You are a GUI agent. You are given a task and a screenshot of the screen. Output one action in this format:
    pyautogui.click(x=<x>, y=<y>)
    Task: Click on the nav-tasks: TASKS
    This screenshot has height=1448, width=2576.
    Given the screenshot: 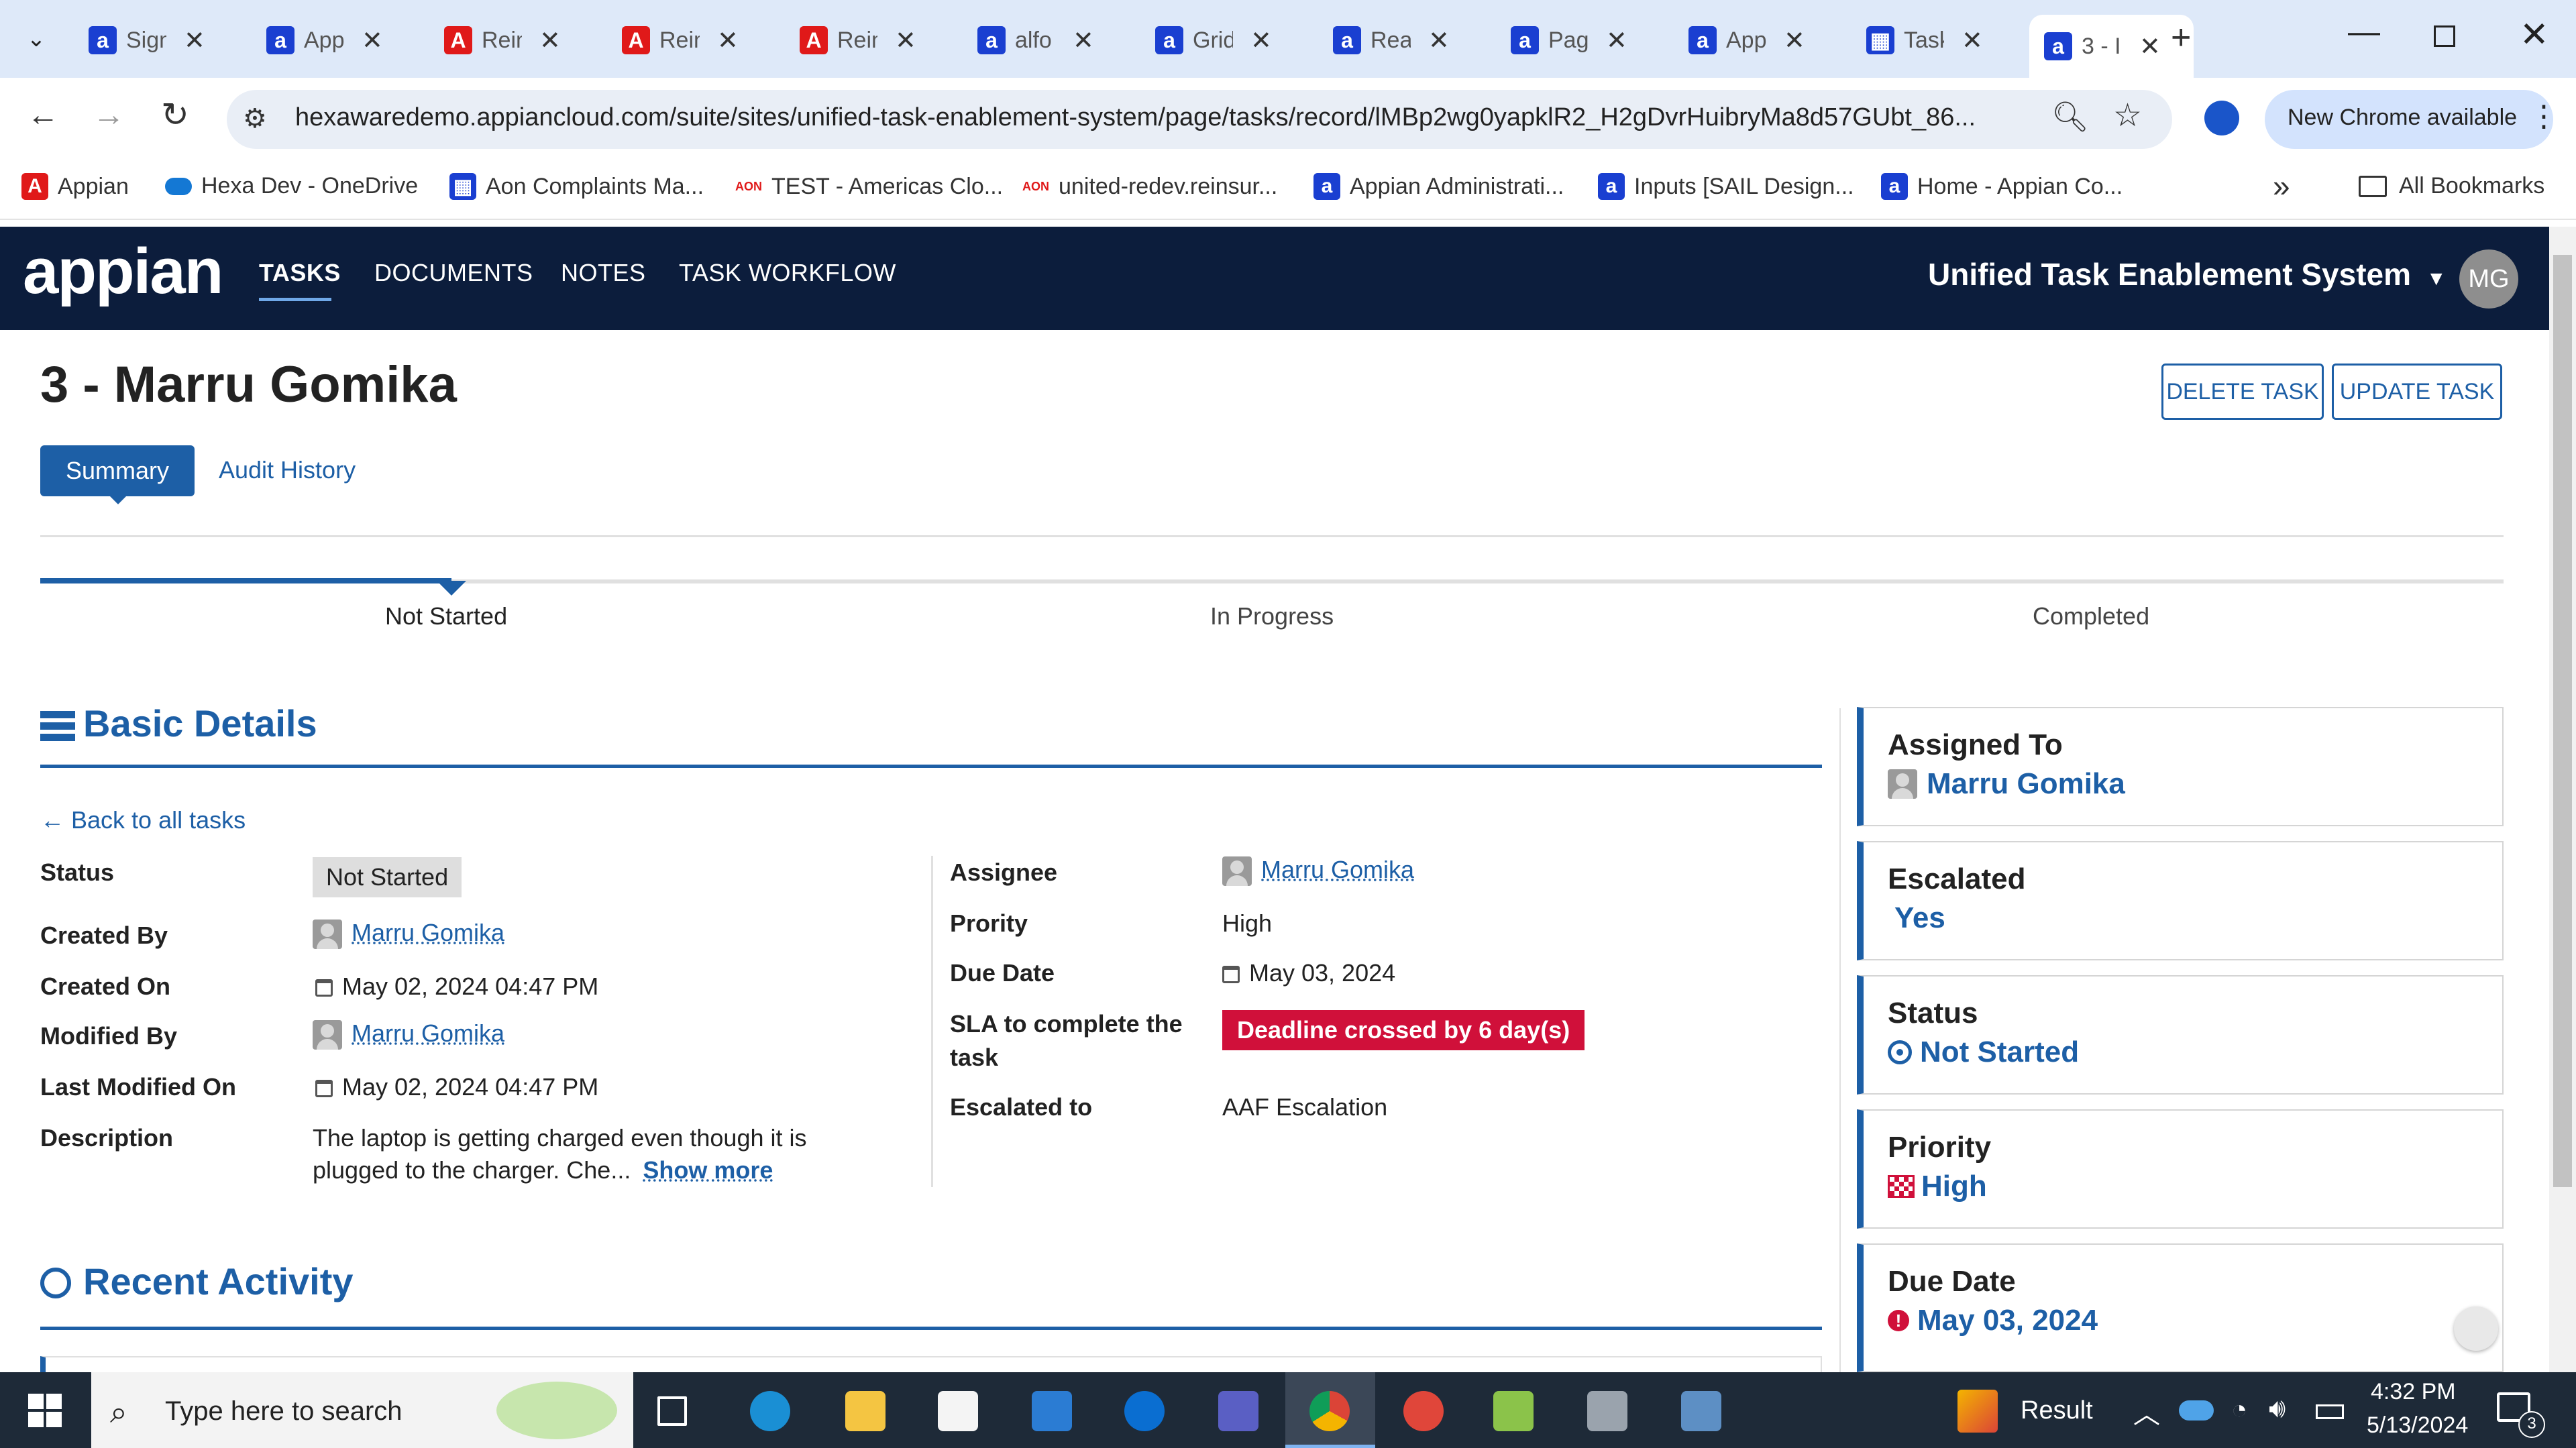 What is the action you would take?
    pyautogui.click(x=300, y=273)
    